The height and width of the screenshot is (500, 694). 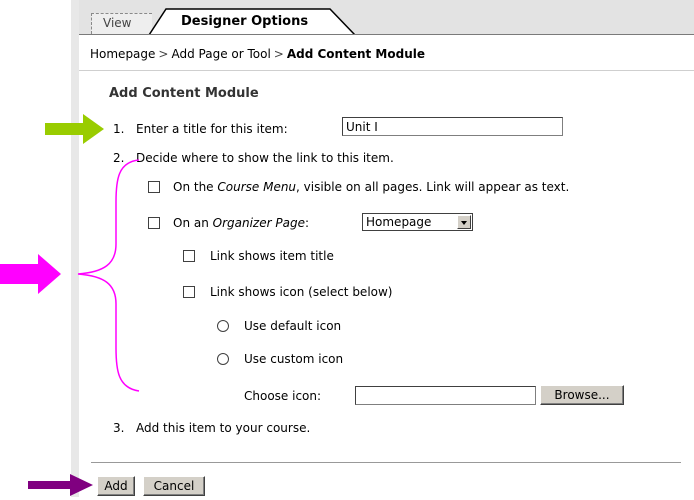 What do you see at coordinates (355, 54) in the screenshot?
I see `breadcrumb-current: Add Content Module` at bounding box center [355, 54].